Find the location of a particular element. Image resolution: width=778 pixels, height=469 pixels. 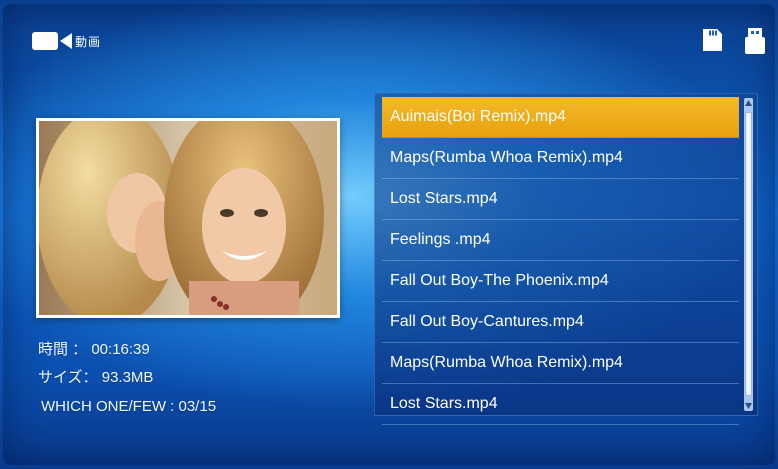

playlist-item: Fall Out Boy-Cantures.mp4 is located at coordinates (560, 322).